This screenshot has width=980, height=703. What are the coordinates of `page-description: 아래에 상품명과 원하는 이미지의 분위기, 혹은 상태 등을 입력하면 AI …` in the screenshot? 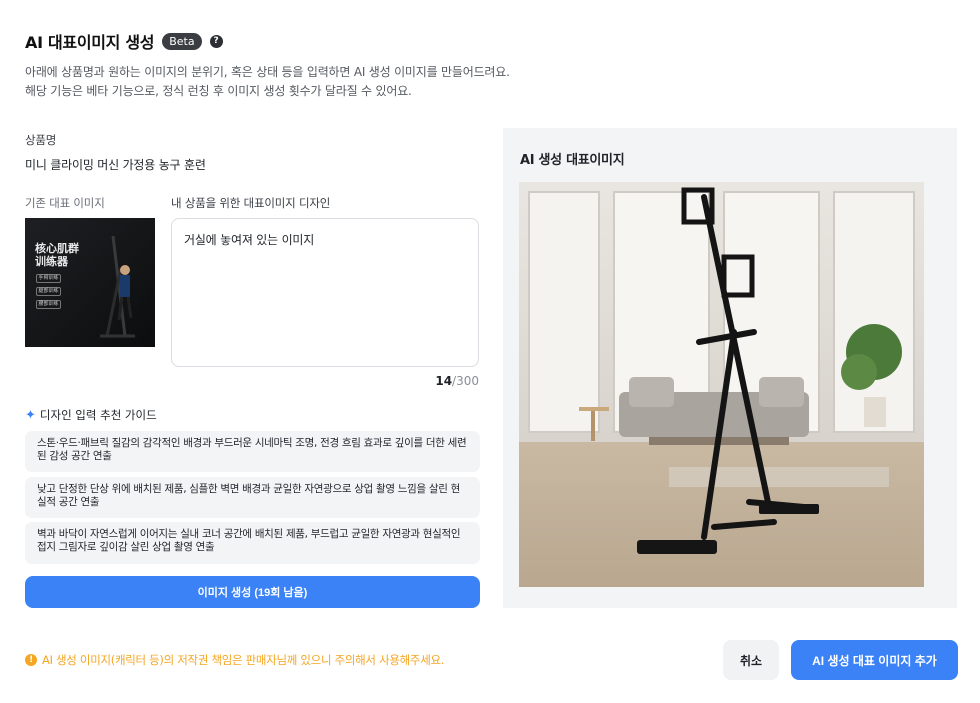 It's located at (267, 82).